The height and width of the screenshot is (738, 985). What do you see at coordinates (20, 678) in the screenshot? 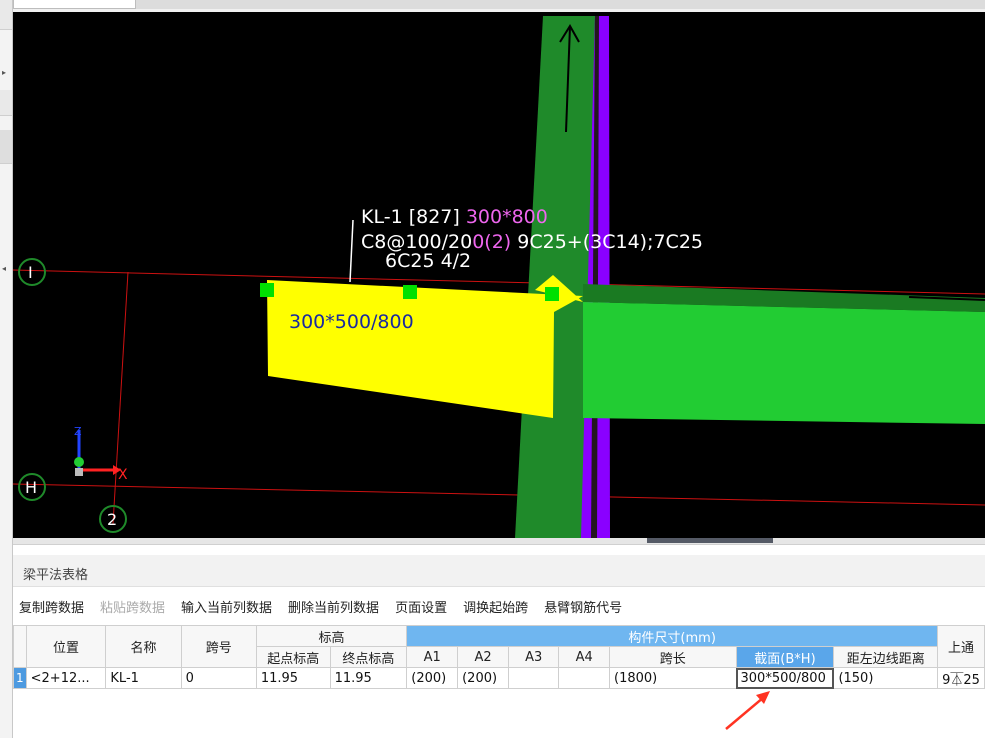
I see `row-number: 1` at bounding box center [20, 678].